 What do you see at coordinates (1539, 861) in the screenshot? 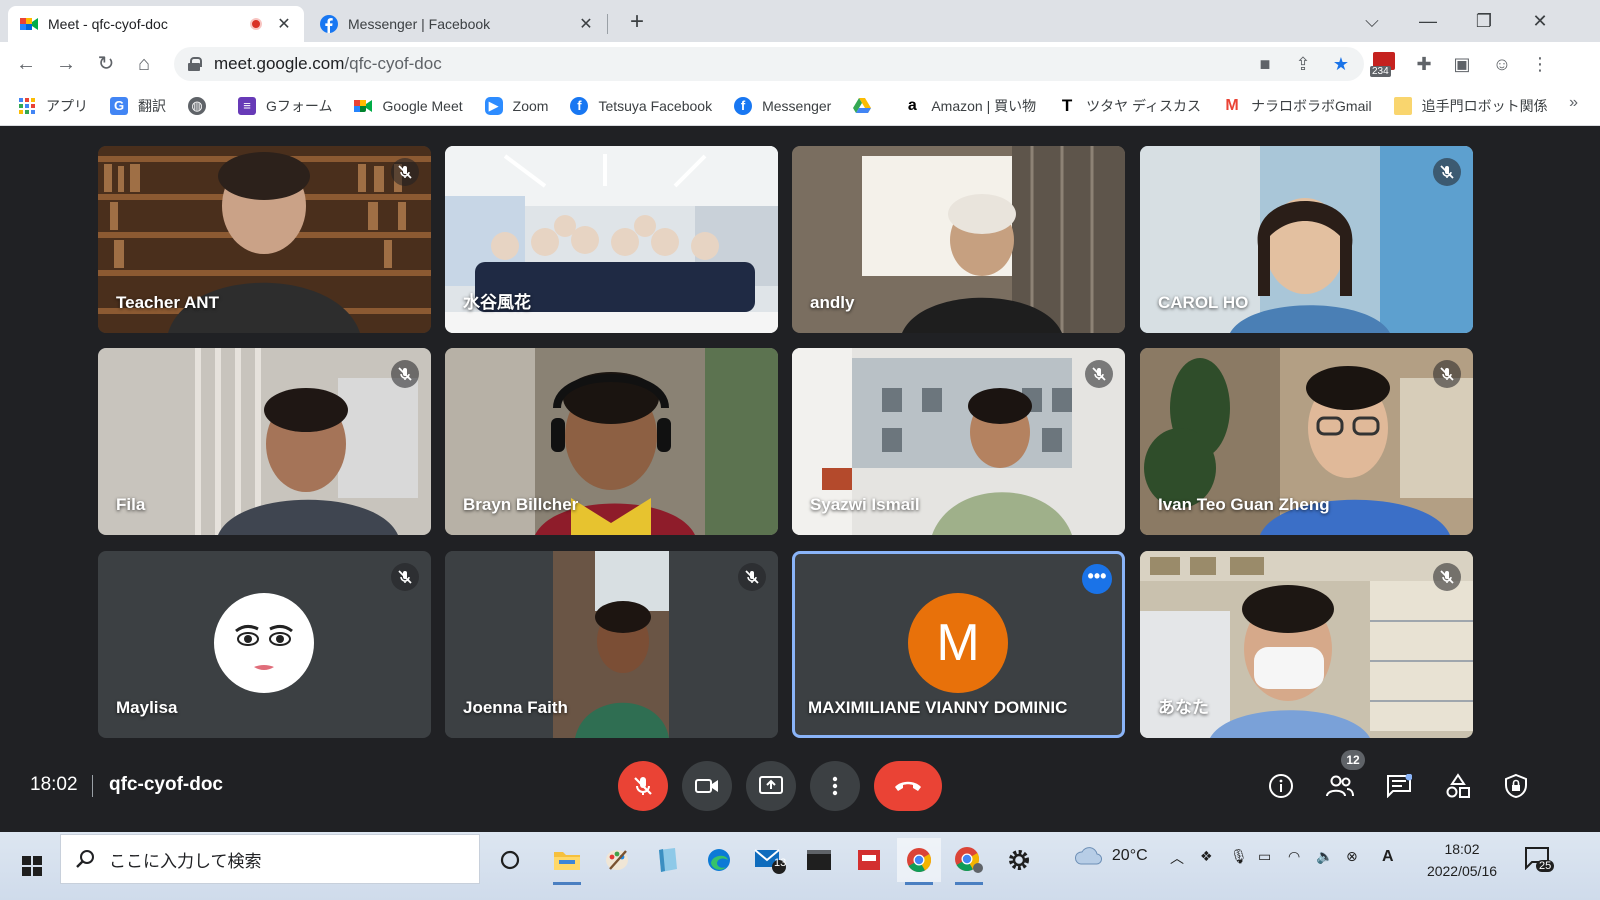
I see `notification-center-button: 25` at bounding box center [1539, 861].